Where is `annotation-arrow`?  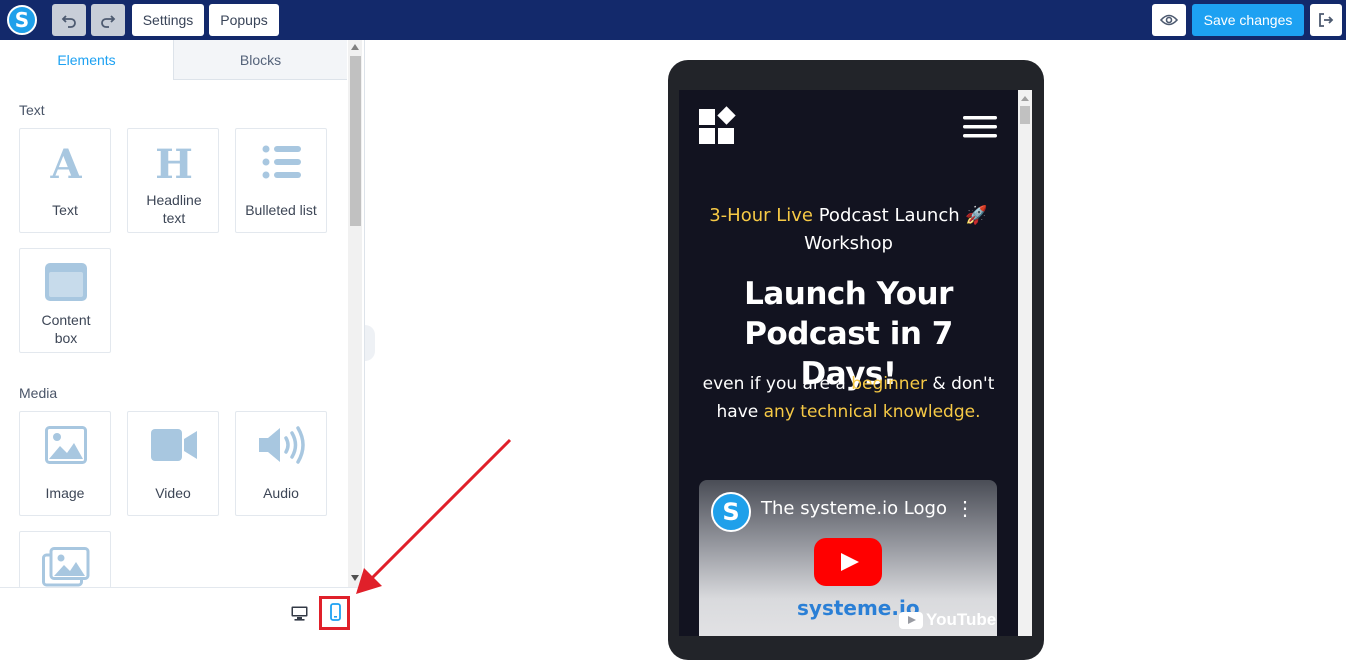
annotation-arrow is located at coordinates (434, 516).